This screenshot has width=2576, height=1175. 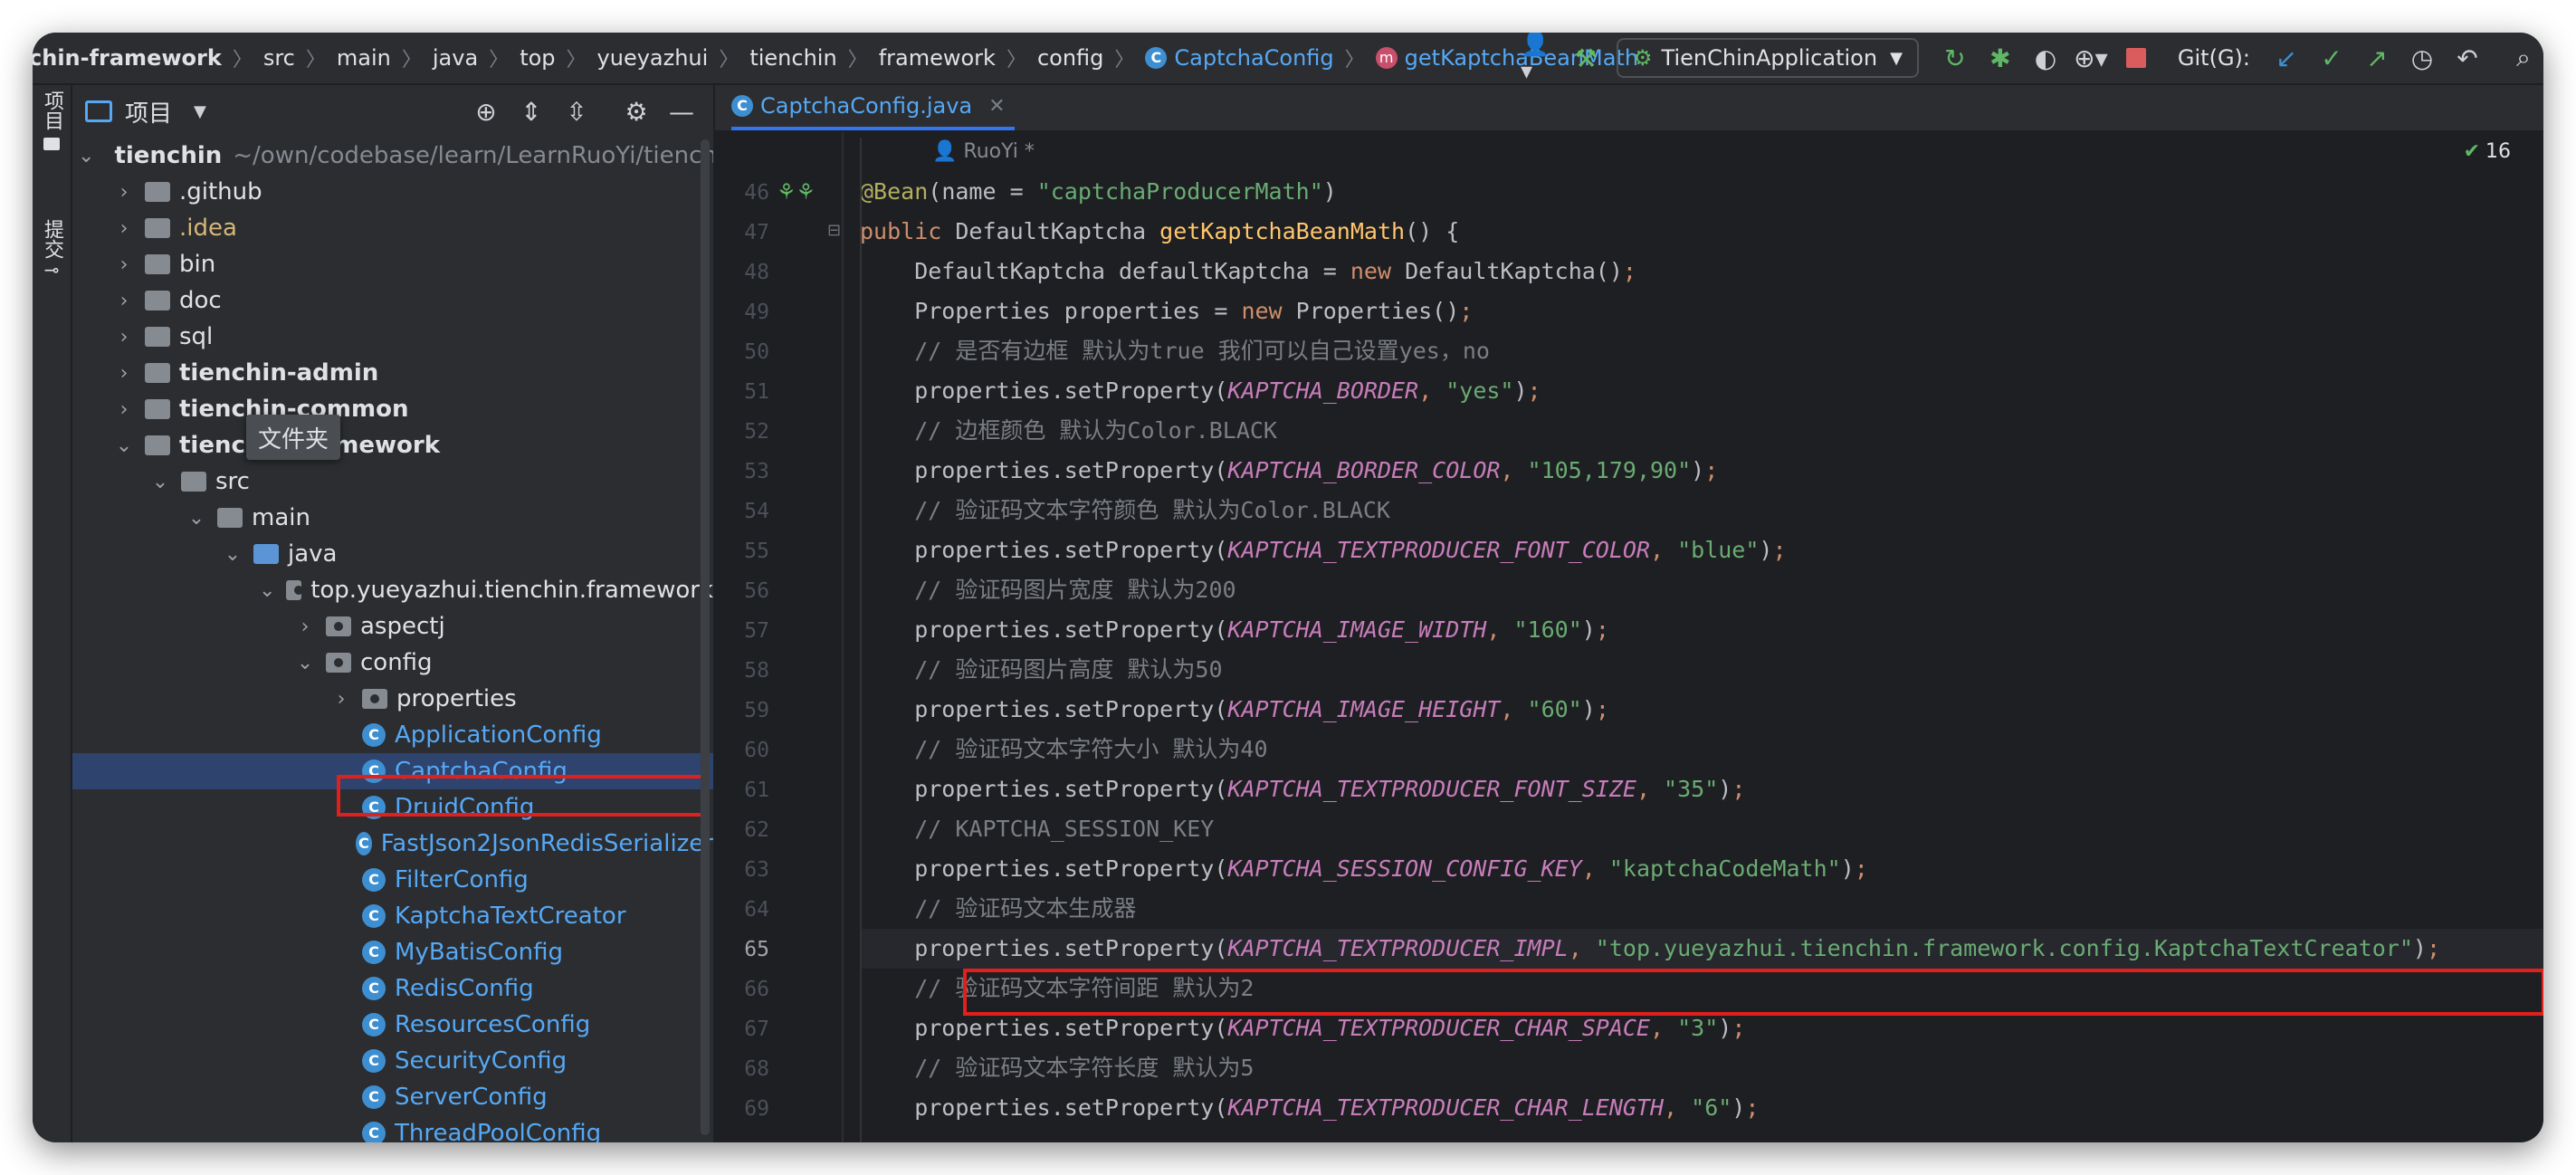 I want to click on breadcrumb-item-yueyazhui: yueyazhui, so click(x=653, y=58).